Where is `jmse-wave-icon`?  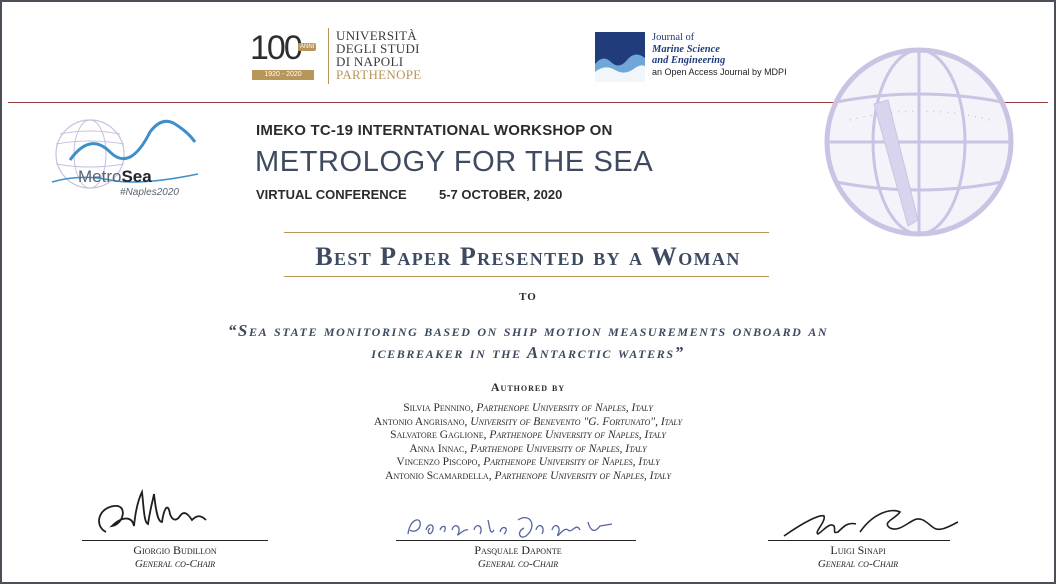 jmse-wave-icon is located at coordinates (620, 57).